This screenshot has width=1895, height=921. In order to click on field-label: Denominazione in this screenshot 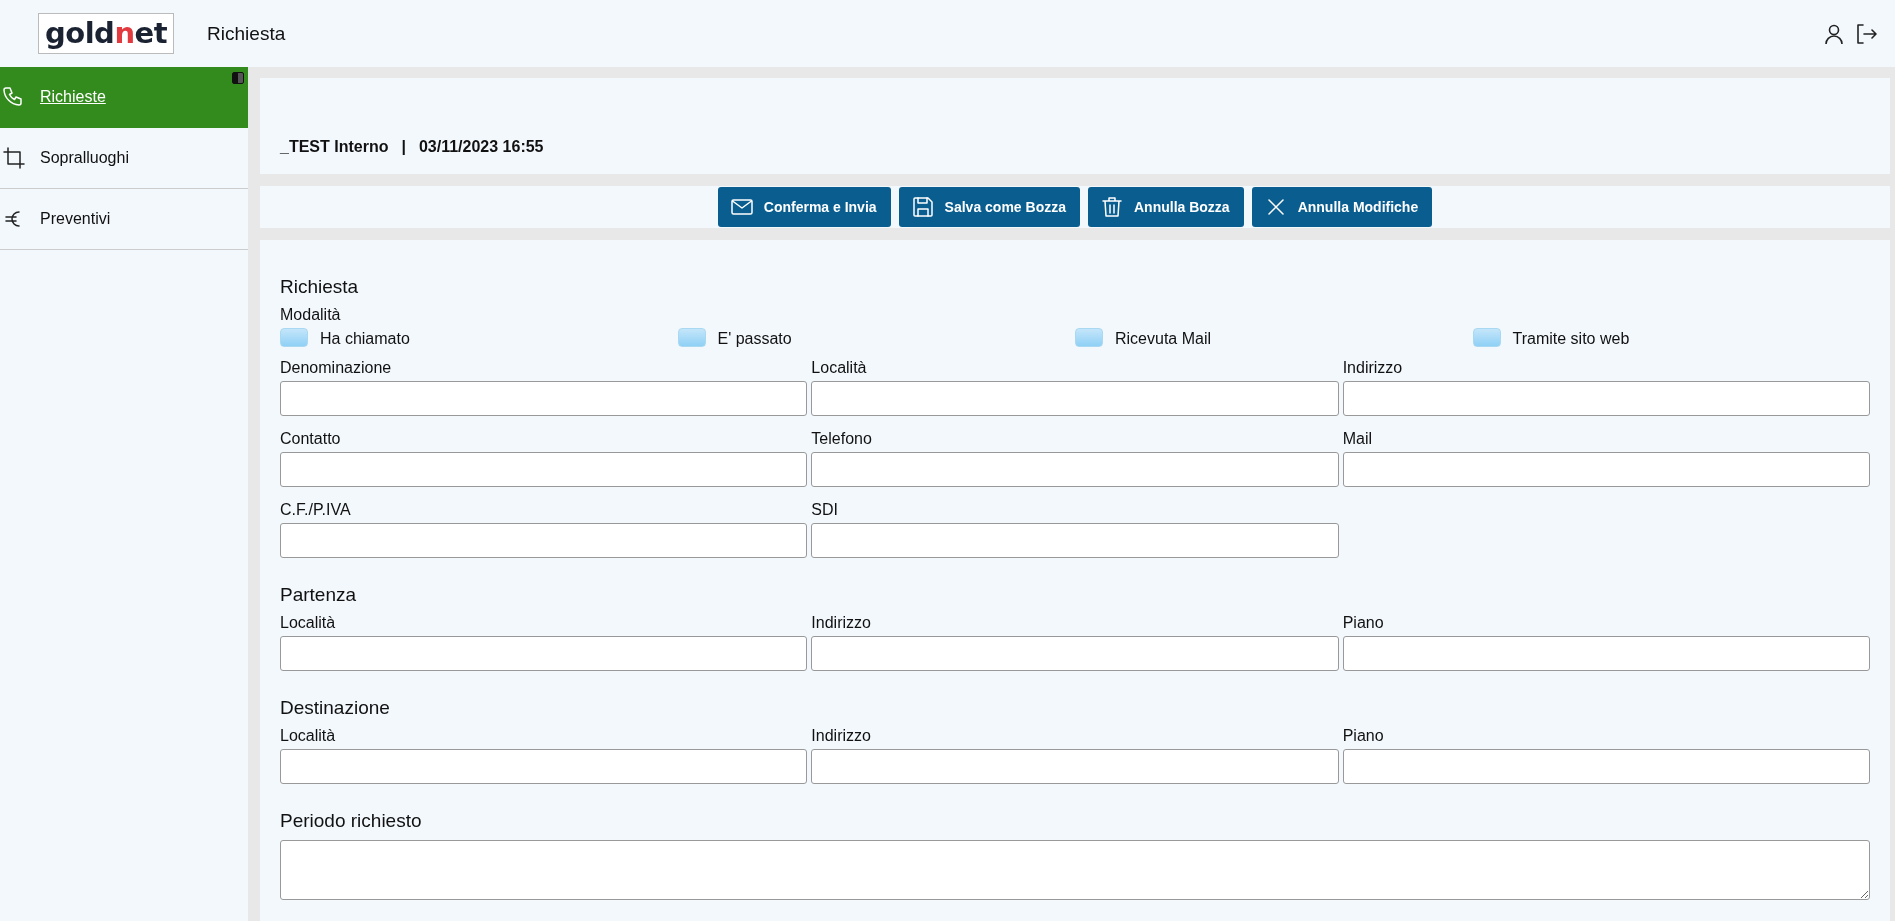, I will do `click(336, 368)`.